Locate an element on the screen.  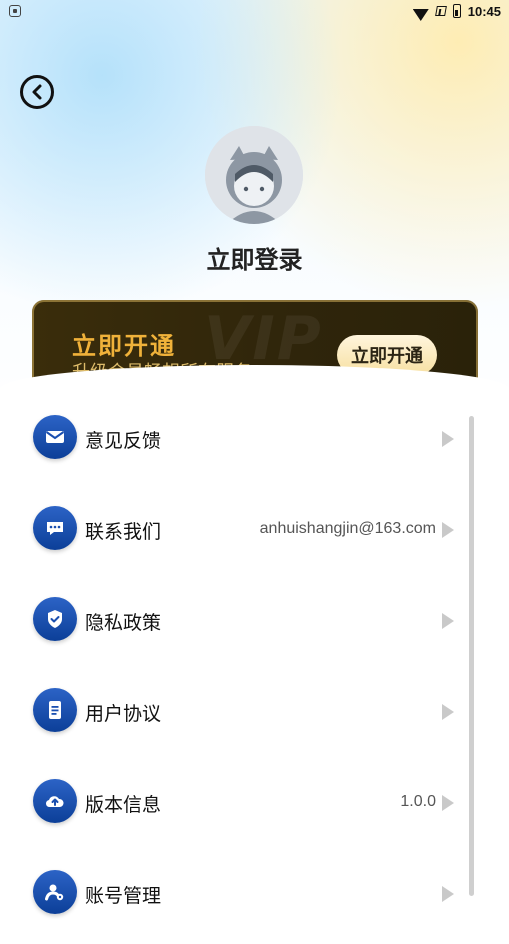
menu-label: 版本信息 is located at coordinates (123, 805).